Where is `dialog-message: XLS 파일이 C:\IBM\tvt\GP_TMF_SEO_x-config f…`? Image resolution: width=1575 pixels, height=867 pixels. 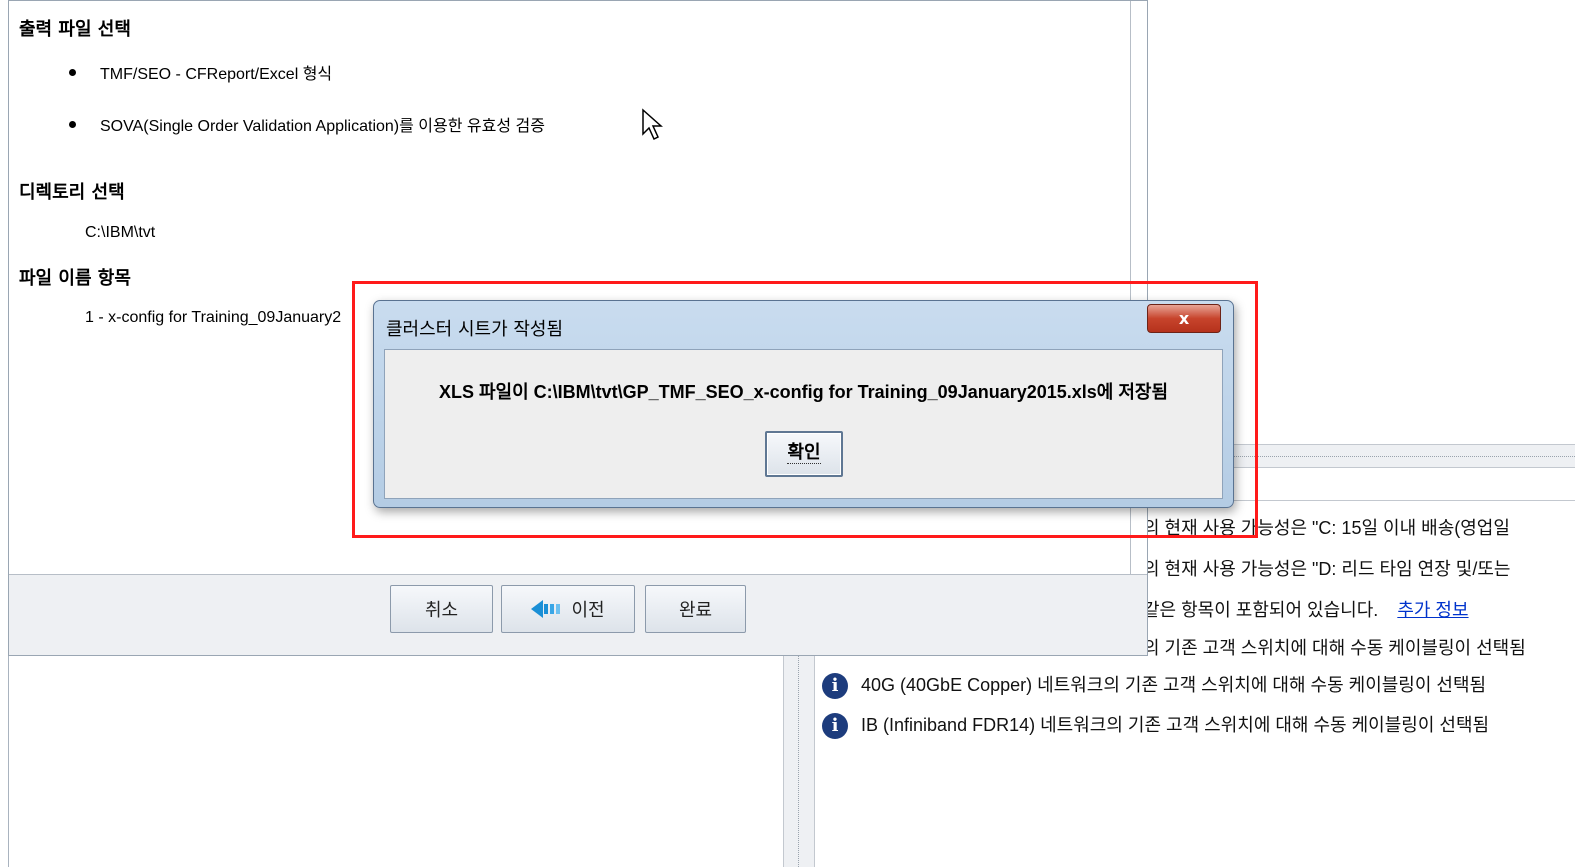 dialog-message: XLS 파일이 C:\IBM\tvt\GP_TMF_SEO_x-config f… is located at coordinates (803, 392).